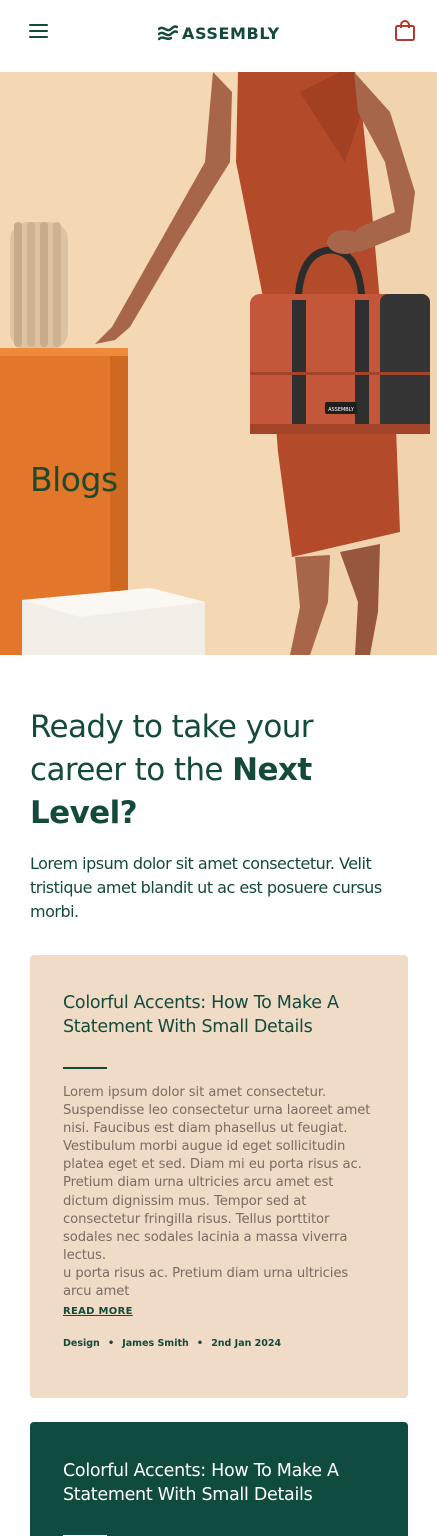  What do you see at coordinates (406, 32) in the screenshot?
I see `shopping-bag-icon` at bounding box center [406, 32].